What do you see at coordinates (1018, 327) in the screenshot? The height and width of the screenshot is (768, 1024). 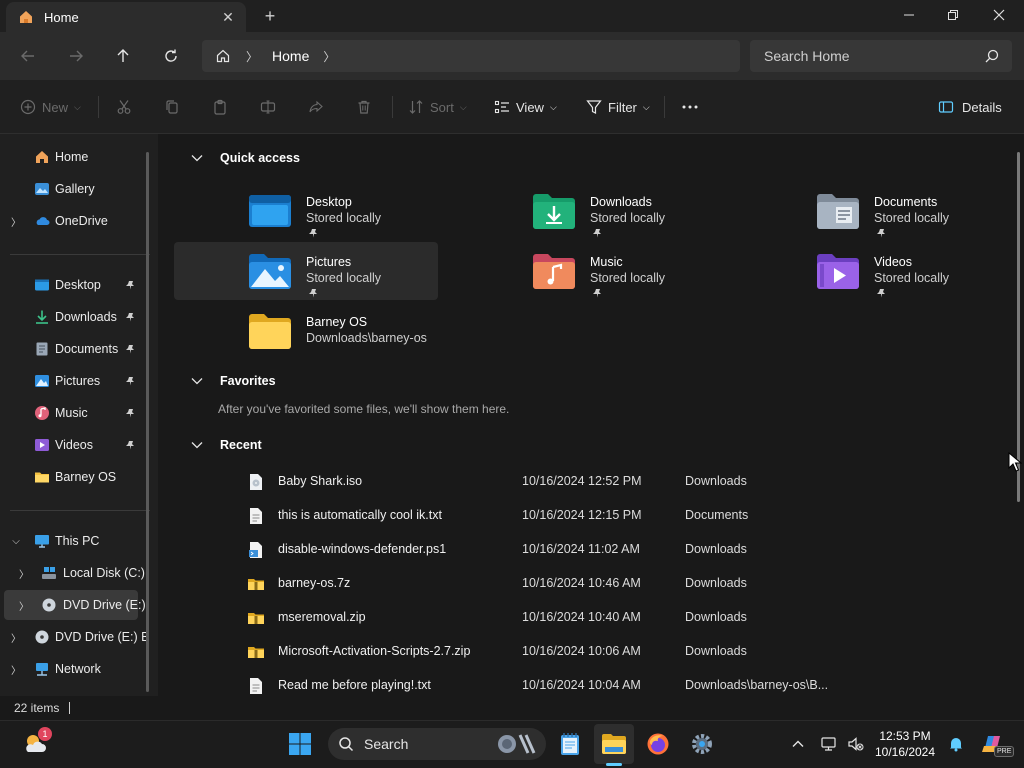 I see `content-scrollbar` at bounding box center [1018, 327].